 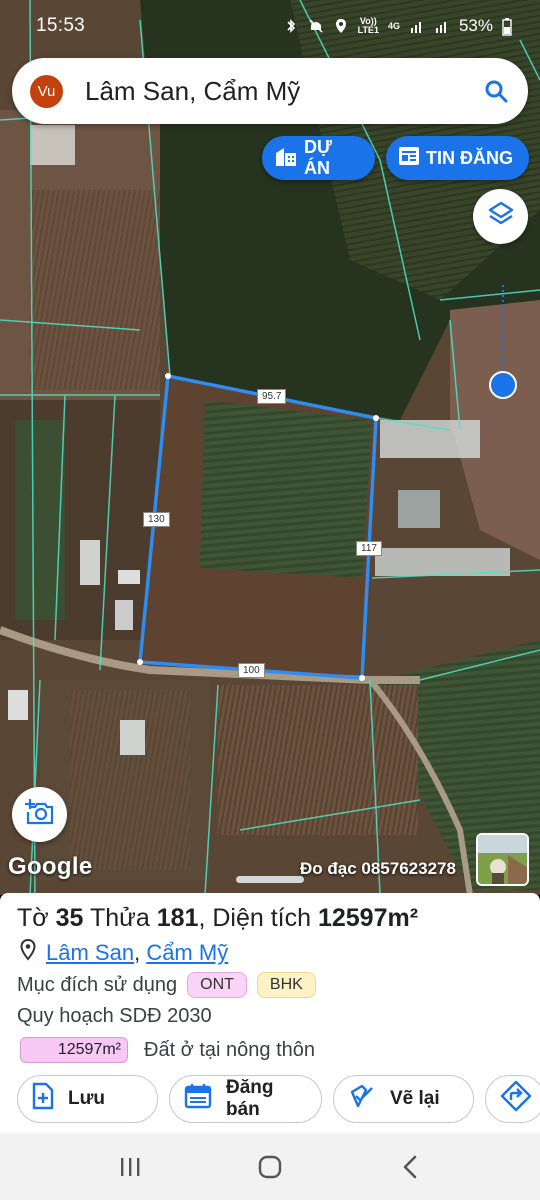 What do you see at coordinates (410, 1167) in the screenshot?
I see `back-icon` at bounding box center [410, 1167].